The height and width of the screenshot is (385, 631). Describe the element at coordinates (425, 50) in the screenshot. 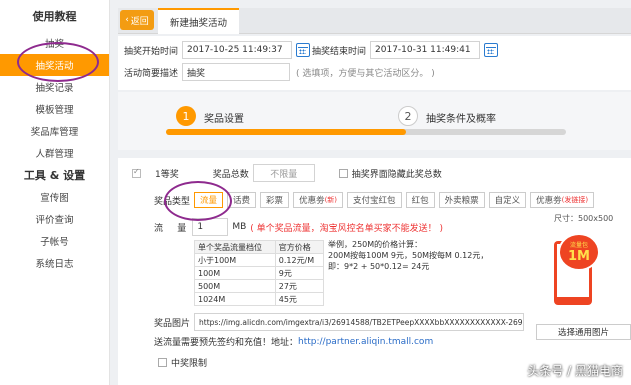

I see `end-time-input: 2017-10-31 11:49:41` at that location.